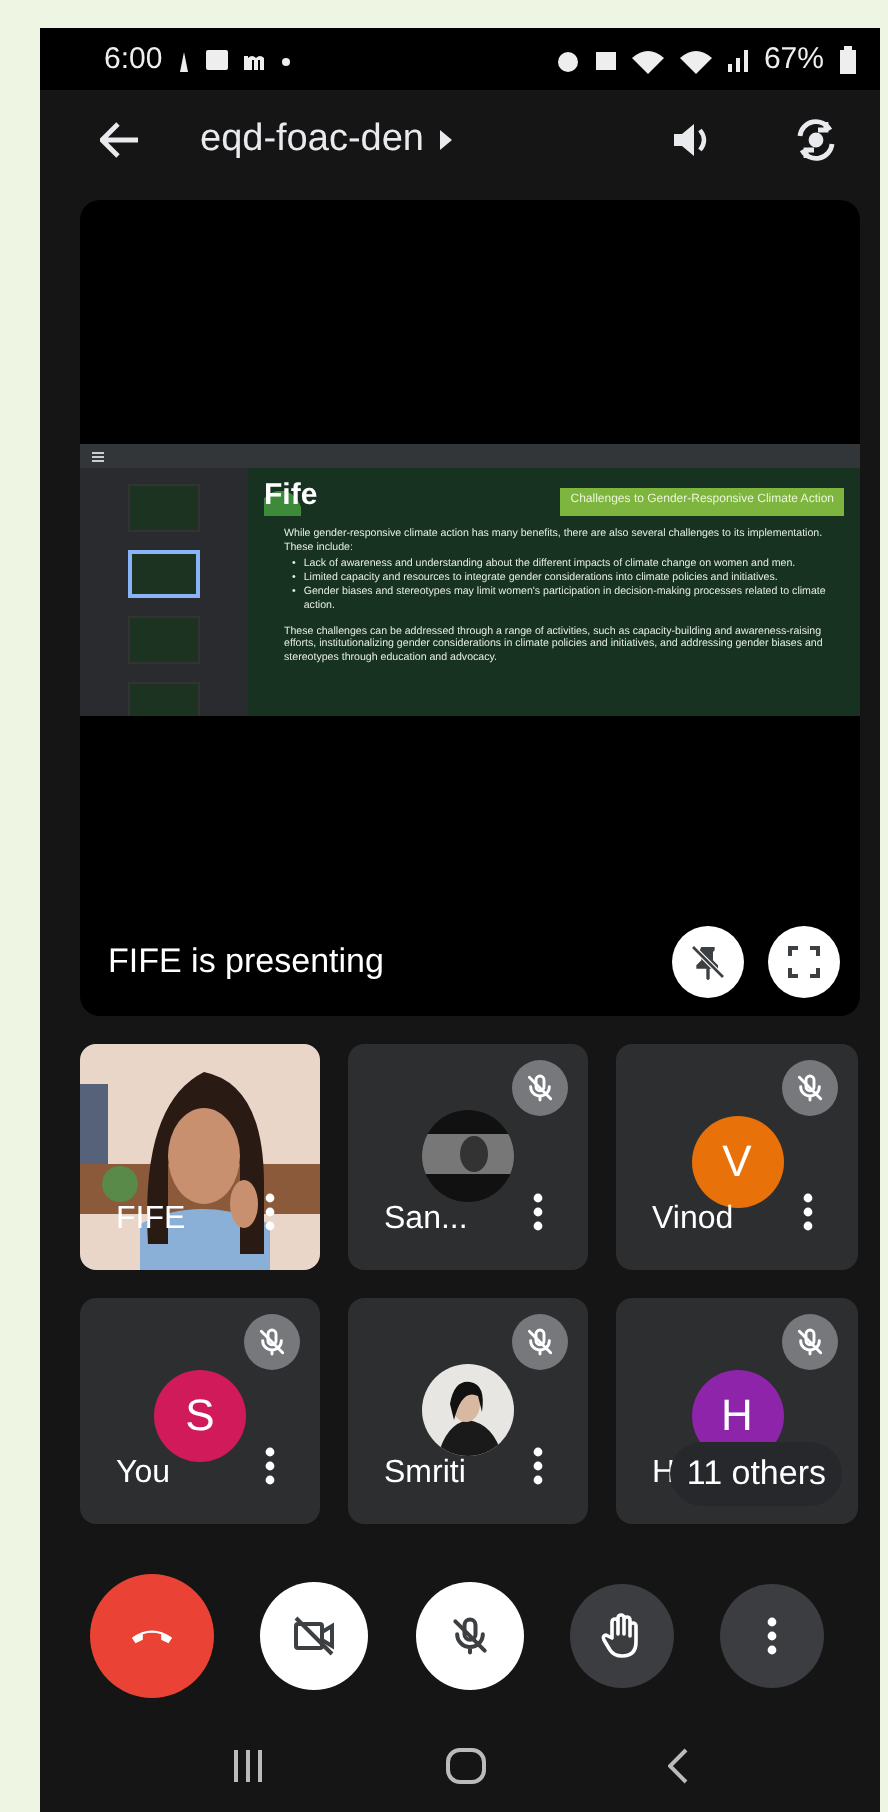 The image size is (888, 1812). Describe the element at coordinates (200, 1157) in the screenshot. I see `participant-tile: FIFE` at that location.